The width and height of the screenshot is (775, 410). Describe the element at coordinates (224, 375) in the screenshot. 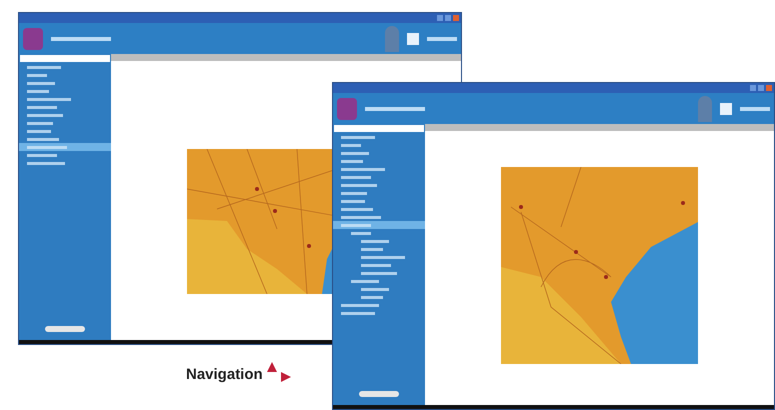

I see `caption: Navigation` at that location.